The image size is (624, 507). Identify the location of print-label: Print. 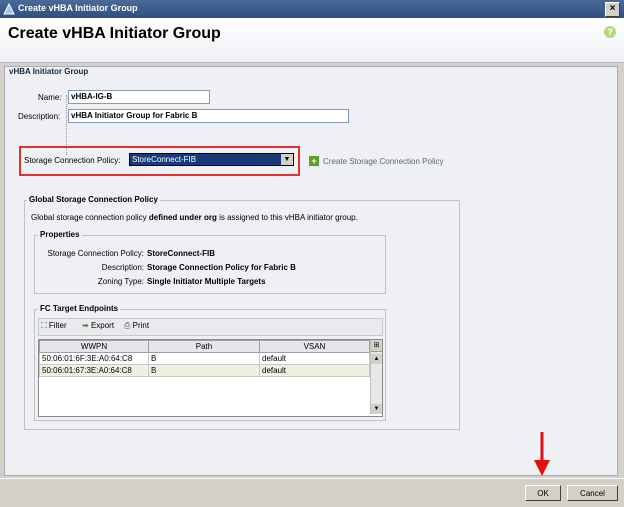
(141, 325).